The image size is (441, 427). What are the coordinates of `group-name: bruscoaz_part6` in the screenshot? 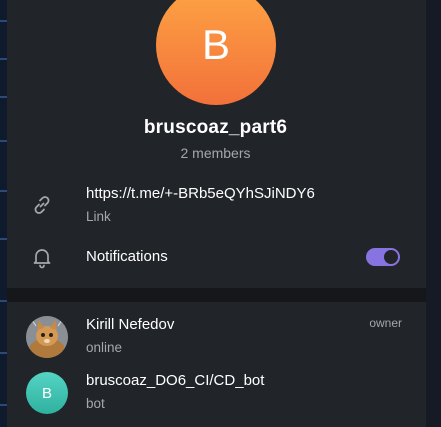 It's located at (215, 127).